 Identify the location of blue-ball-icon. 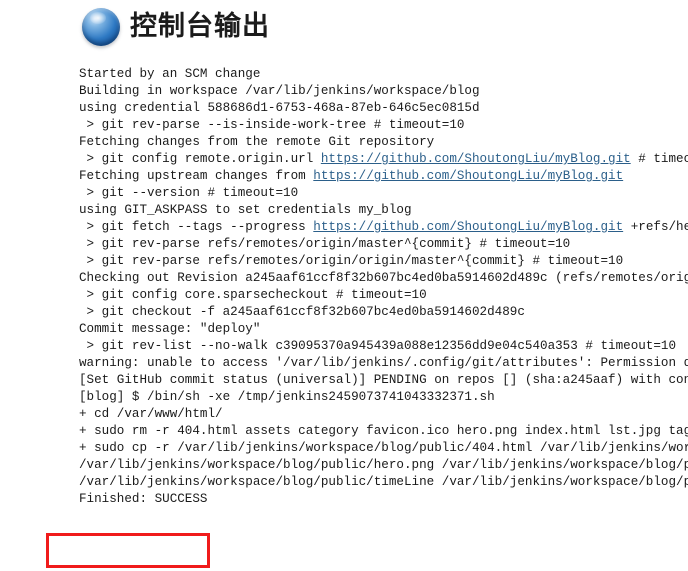
(101, 26).